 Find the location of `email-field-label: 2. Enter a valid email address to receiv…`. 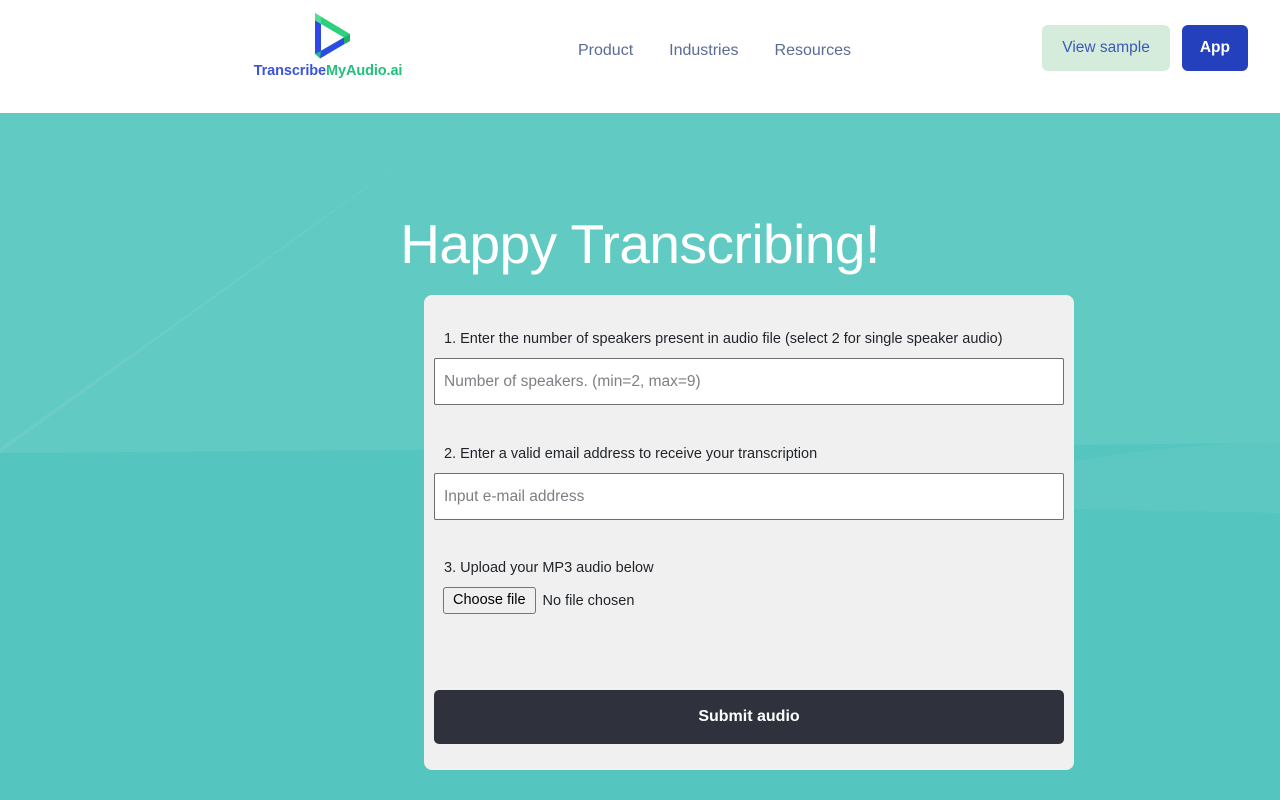

email-field-label: 2. Enter a valid email address to receiv… is located at coordinates (631, 454).